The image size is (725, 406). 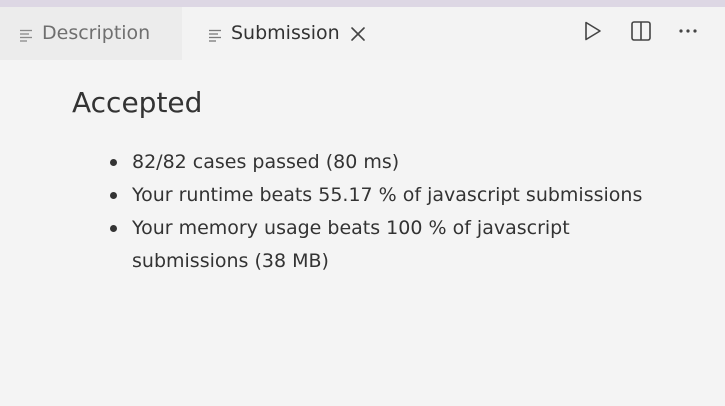 What do you see at coordinates (96, 33) in the screenshot?
I see `tab-label: Description` at bounding box center [96, 33].